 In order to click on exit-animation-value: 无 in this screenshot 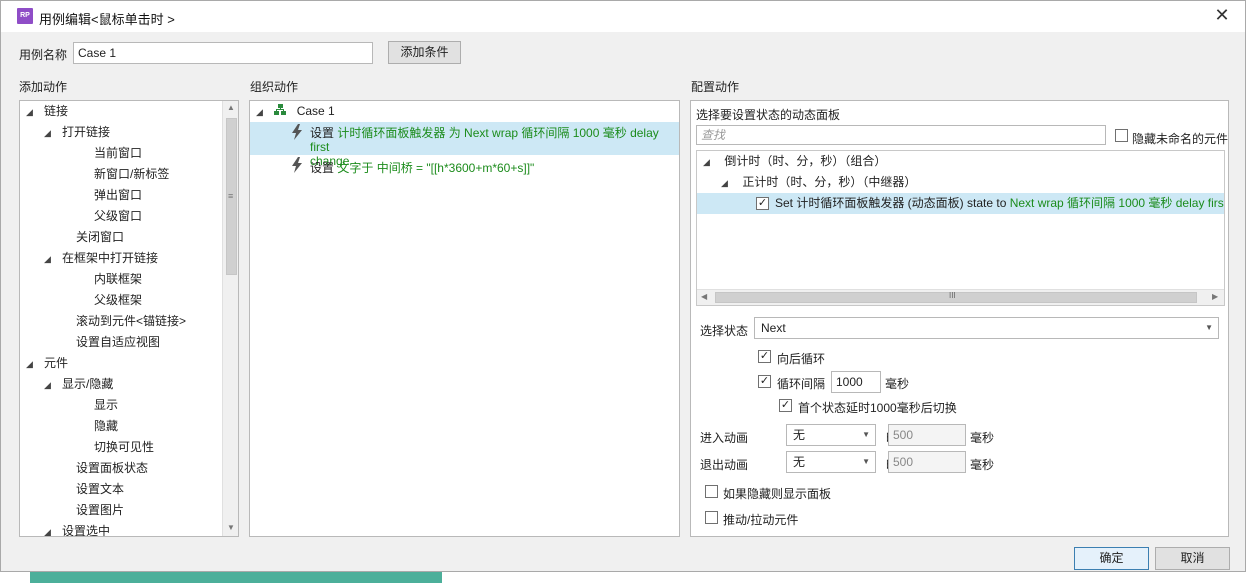, I will do `click(799, 462)`.